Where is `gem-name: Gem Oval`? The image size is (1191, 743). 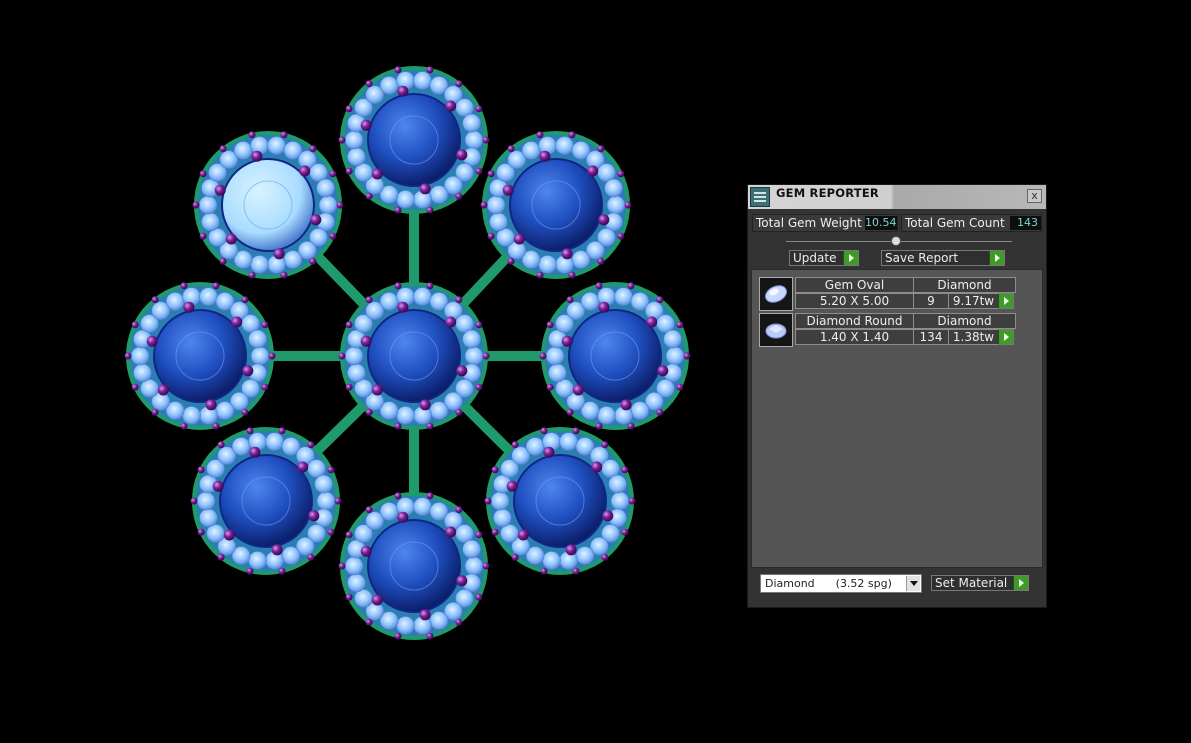 gem-name: Gem Oval is located at coordinates (854, 285).